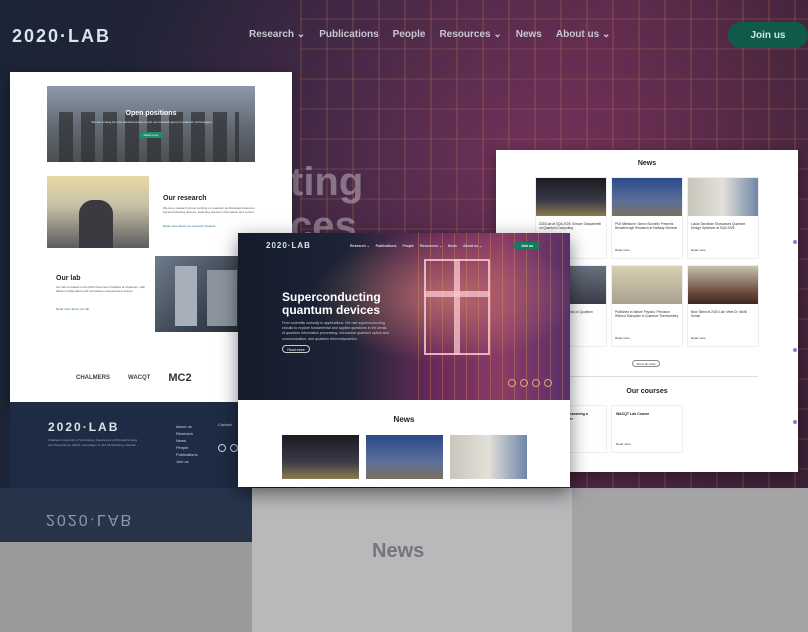 Image resolution: width=808 pixels, height=632 pixels. Describe the element at coordinates (647, 163) in the screenshot. I see `news-heading: News` at that location.